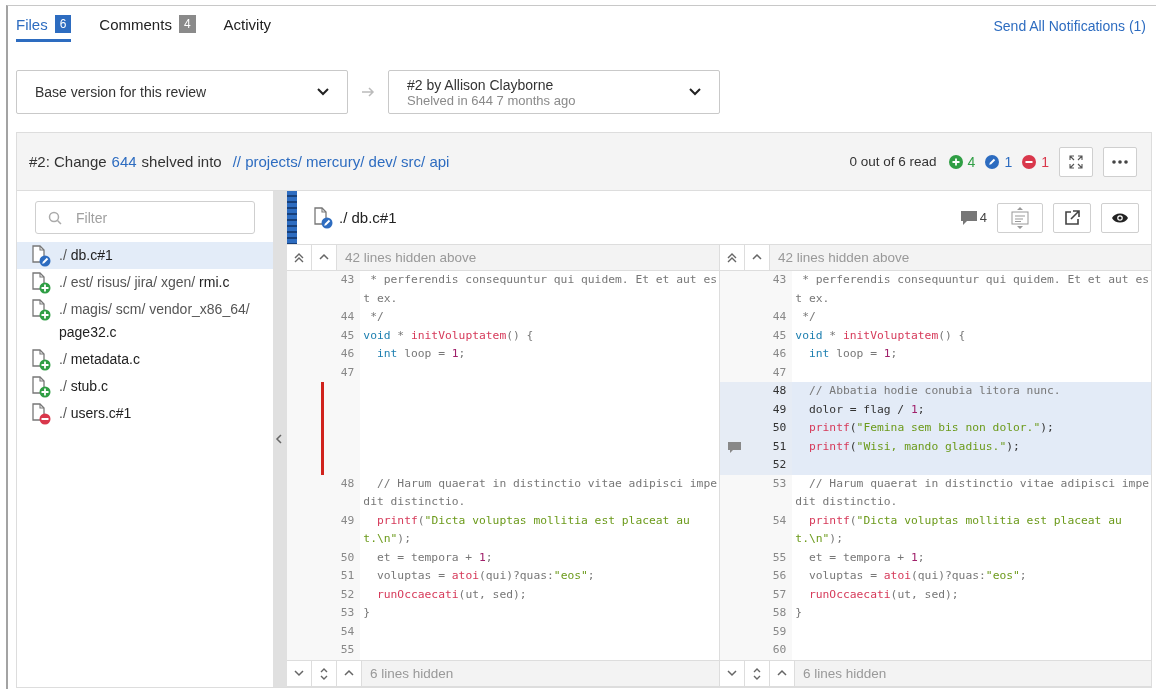 This screenshot has width=1156, height=689. What do you see at coordinates (121, 92) in the screenshot?
I see `version-title: Base version for this review` at bounding box center [121, 92].